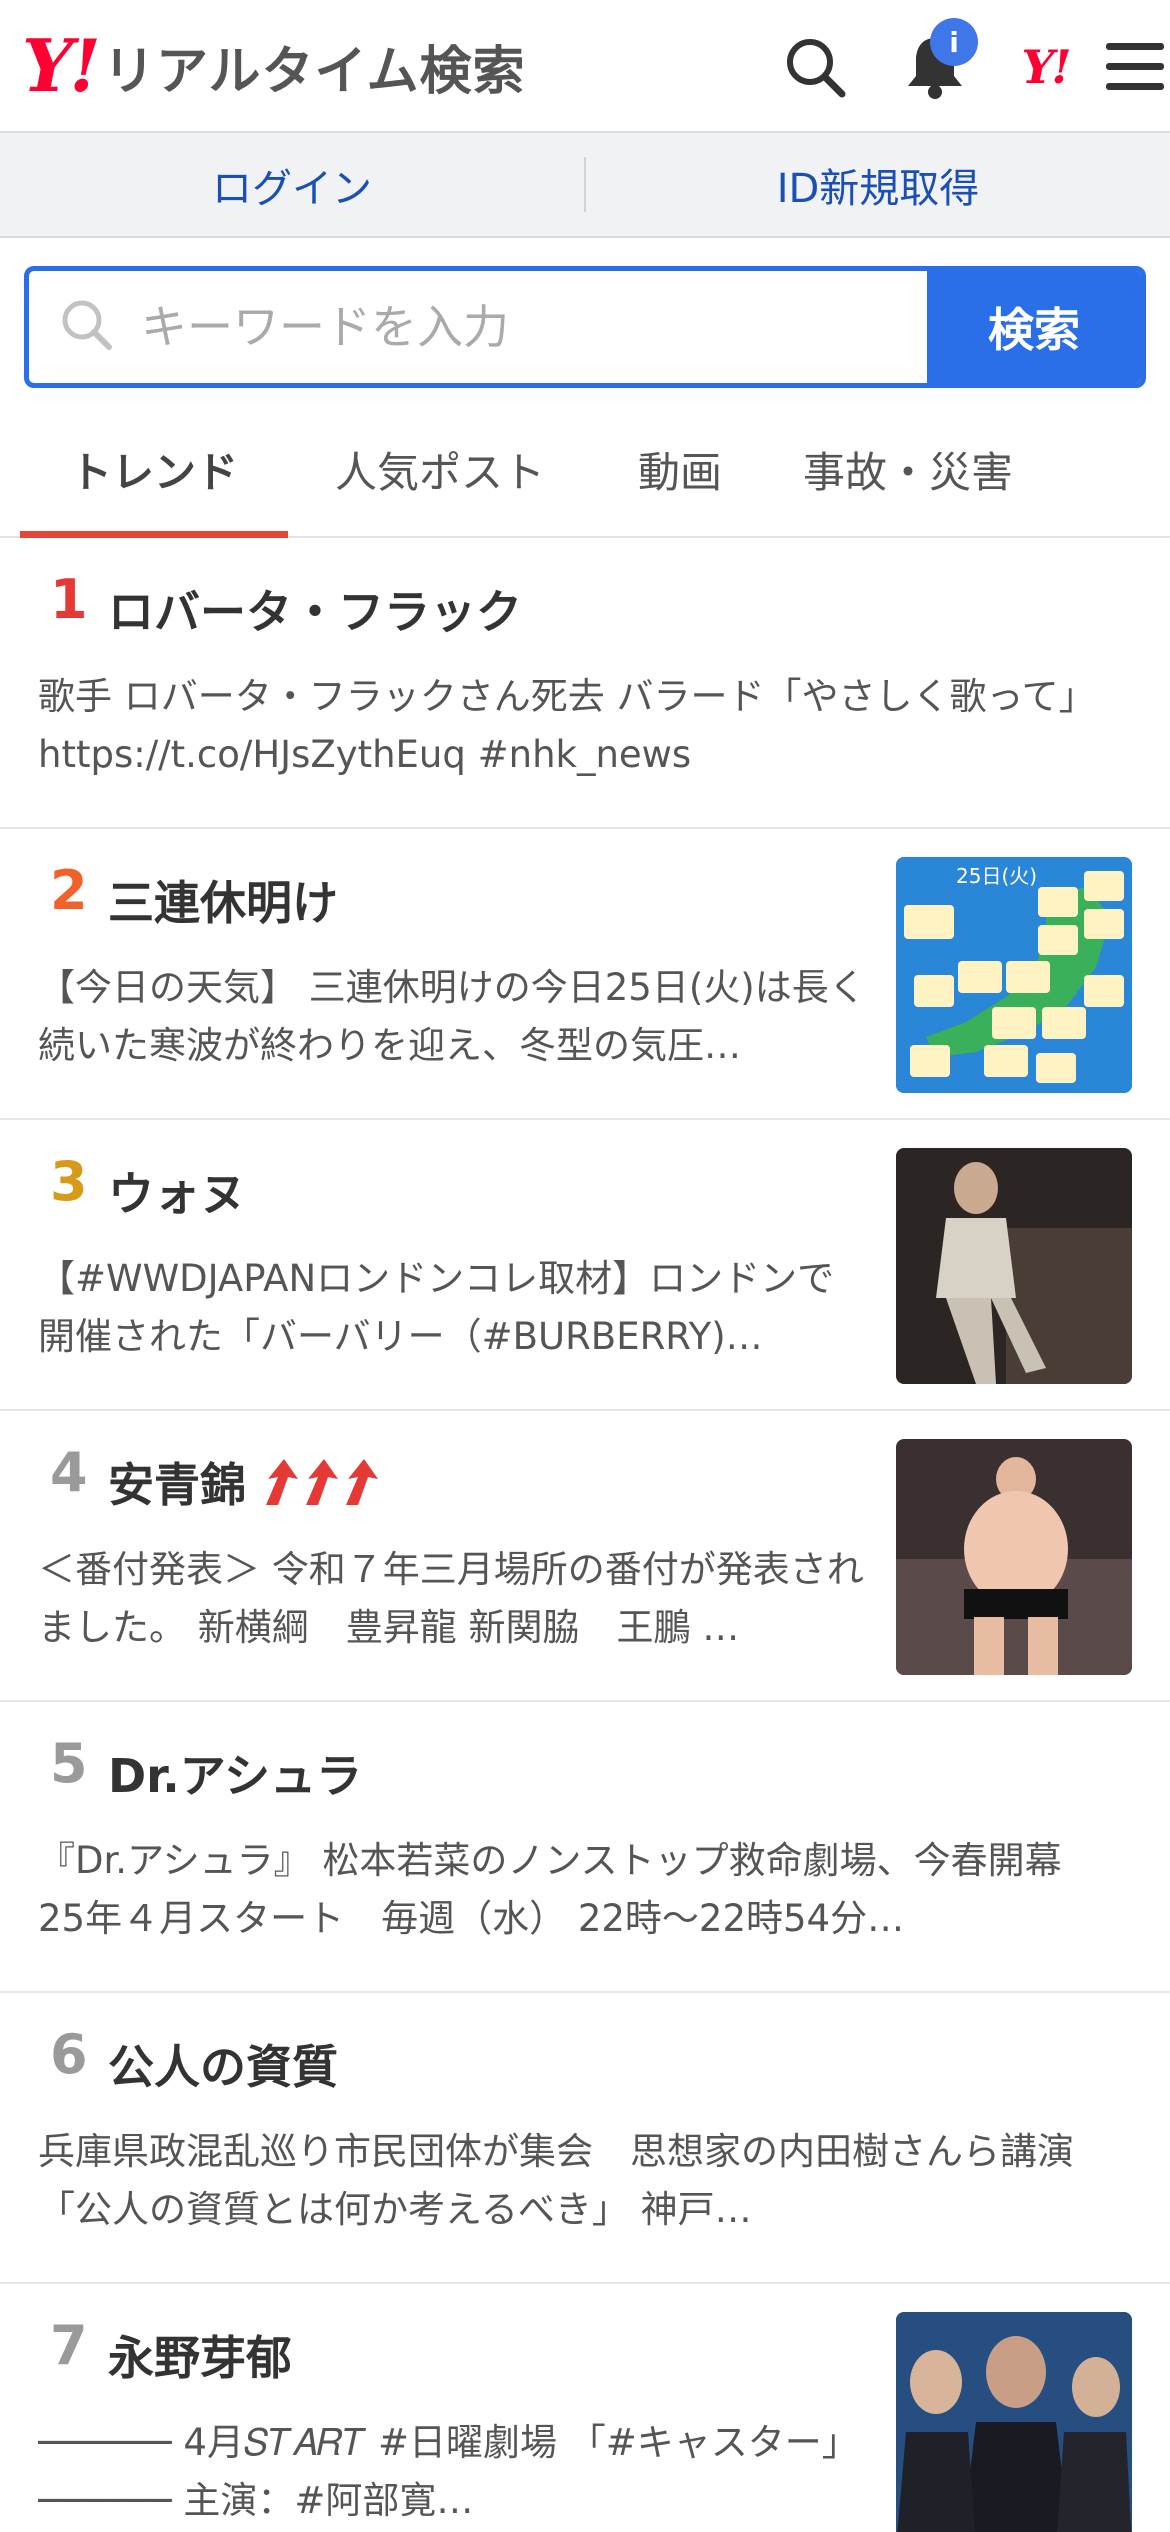 The height and width of the screenshot is (2532, 1170). What do you see at coordinates (815, 67) in the screenshot?
I see `search-icon` at bounding box center [815, 67].